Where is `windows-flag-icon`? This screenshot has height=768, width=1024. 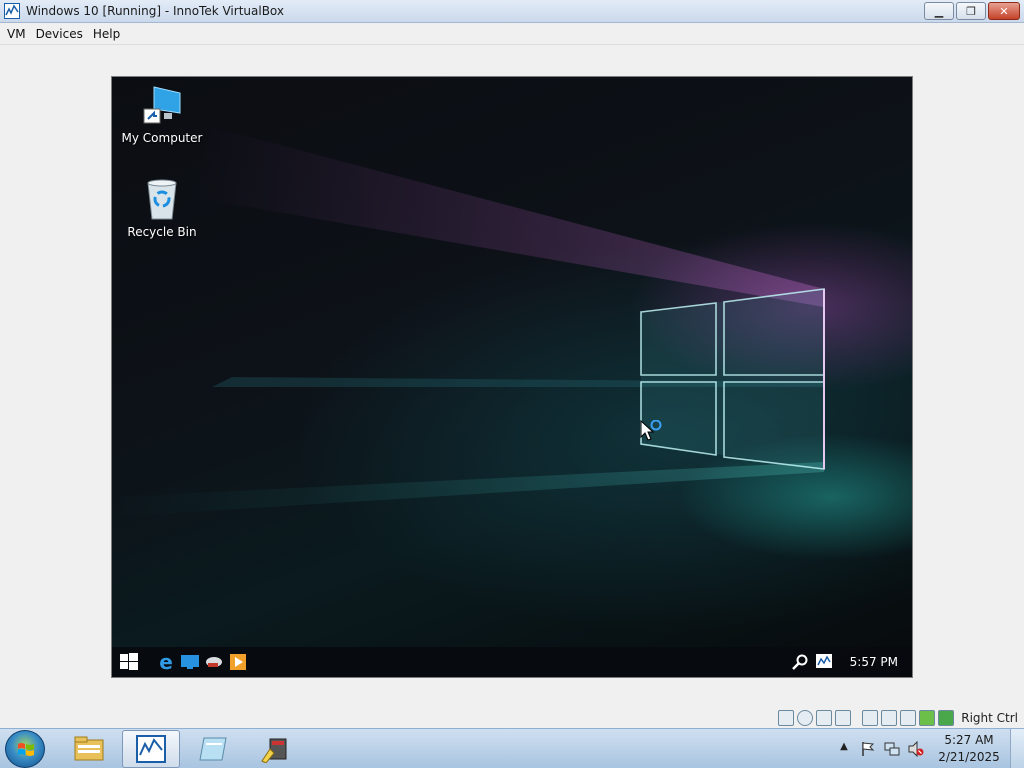 windows-flag-icon is located at coordinates (26, 749).